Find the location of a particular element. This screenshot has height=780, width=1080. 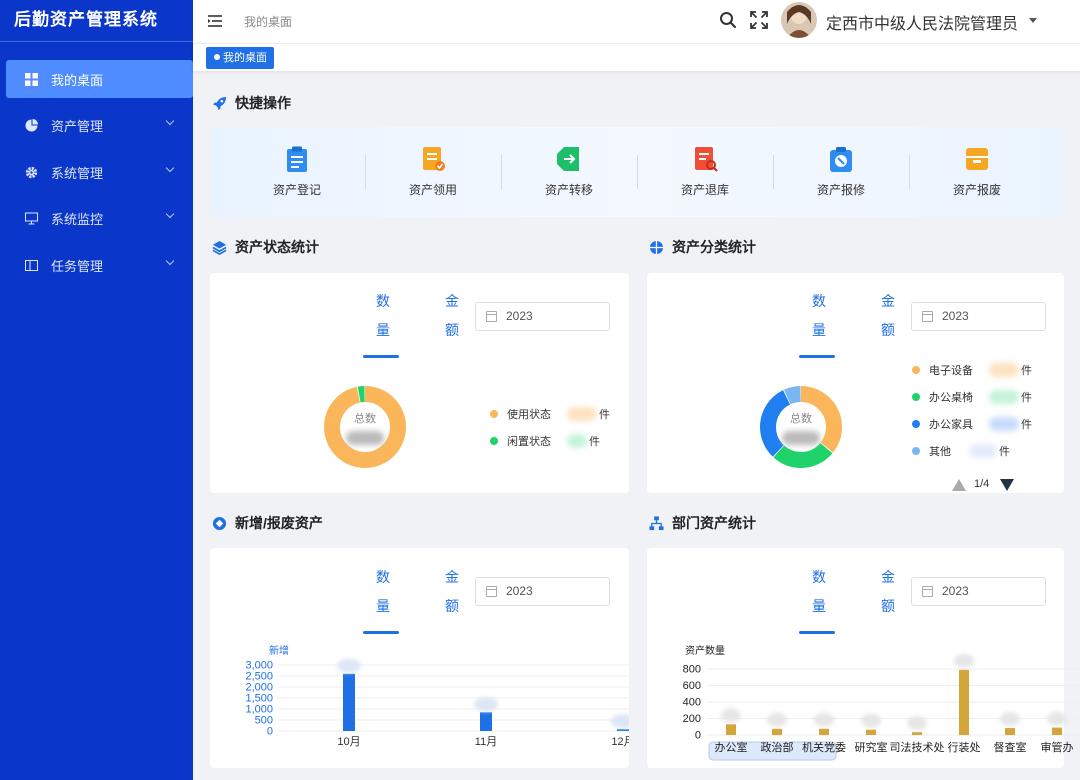

x-tick-label: 政治部 is located at coordinates (777, 747).